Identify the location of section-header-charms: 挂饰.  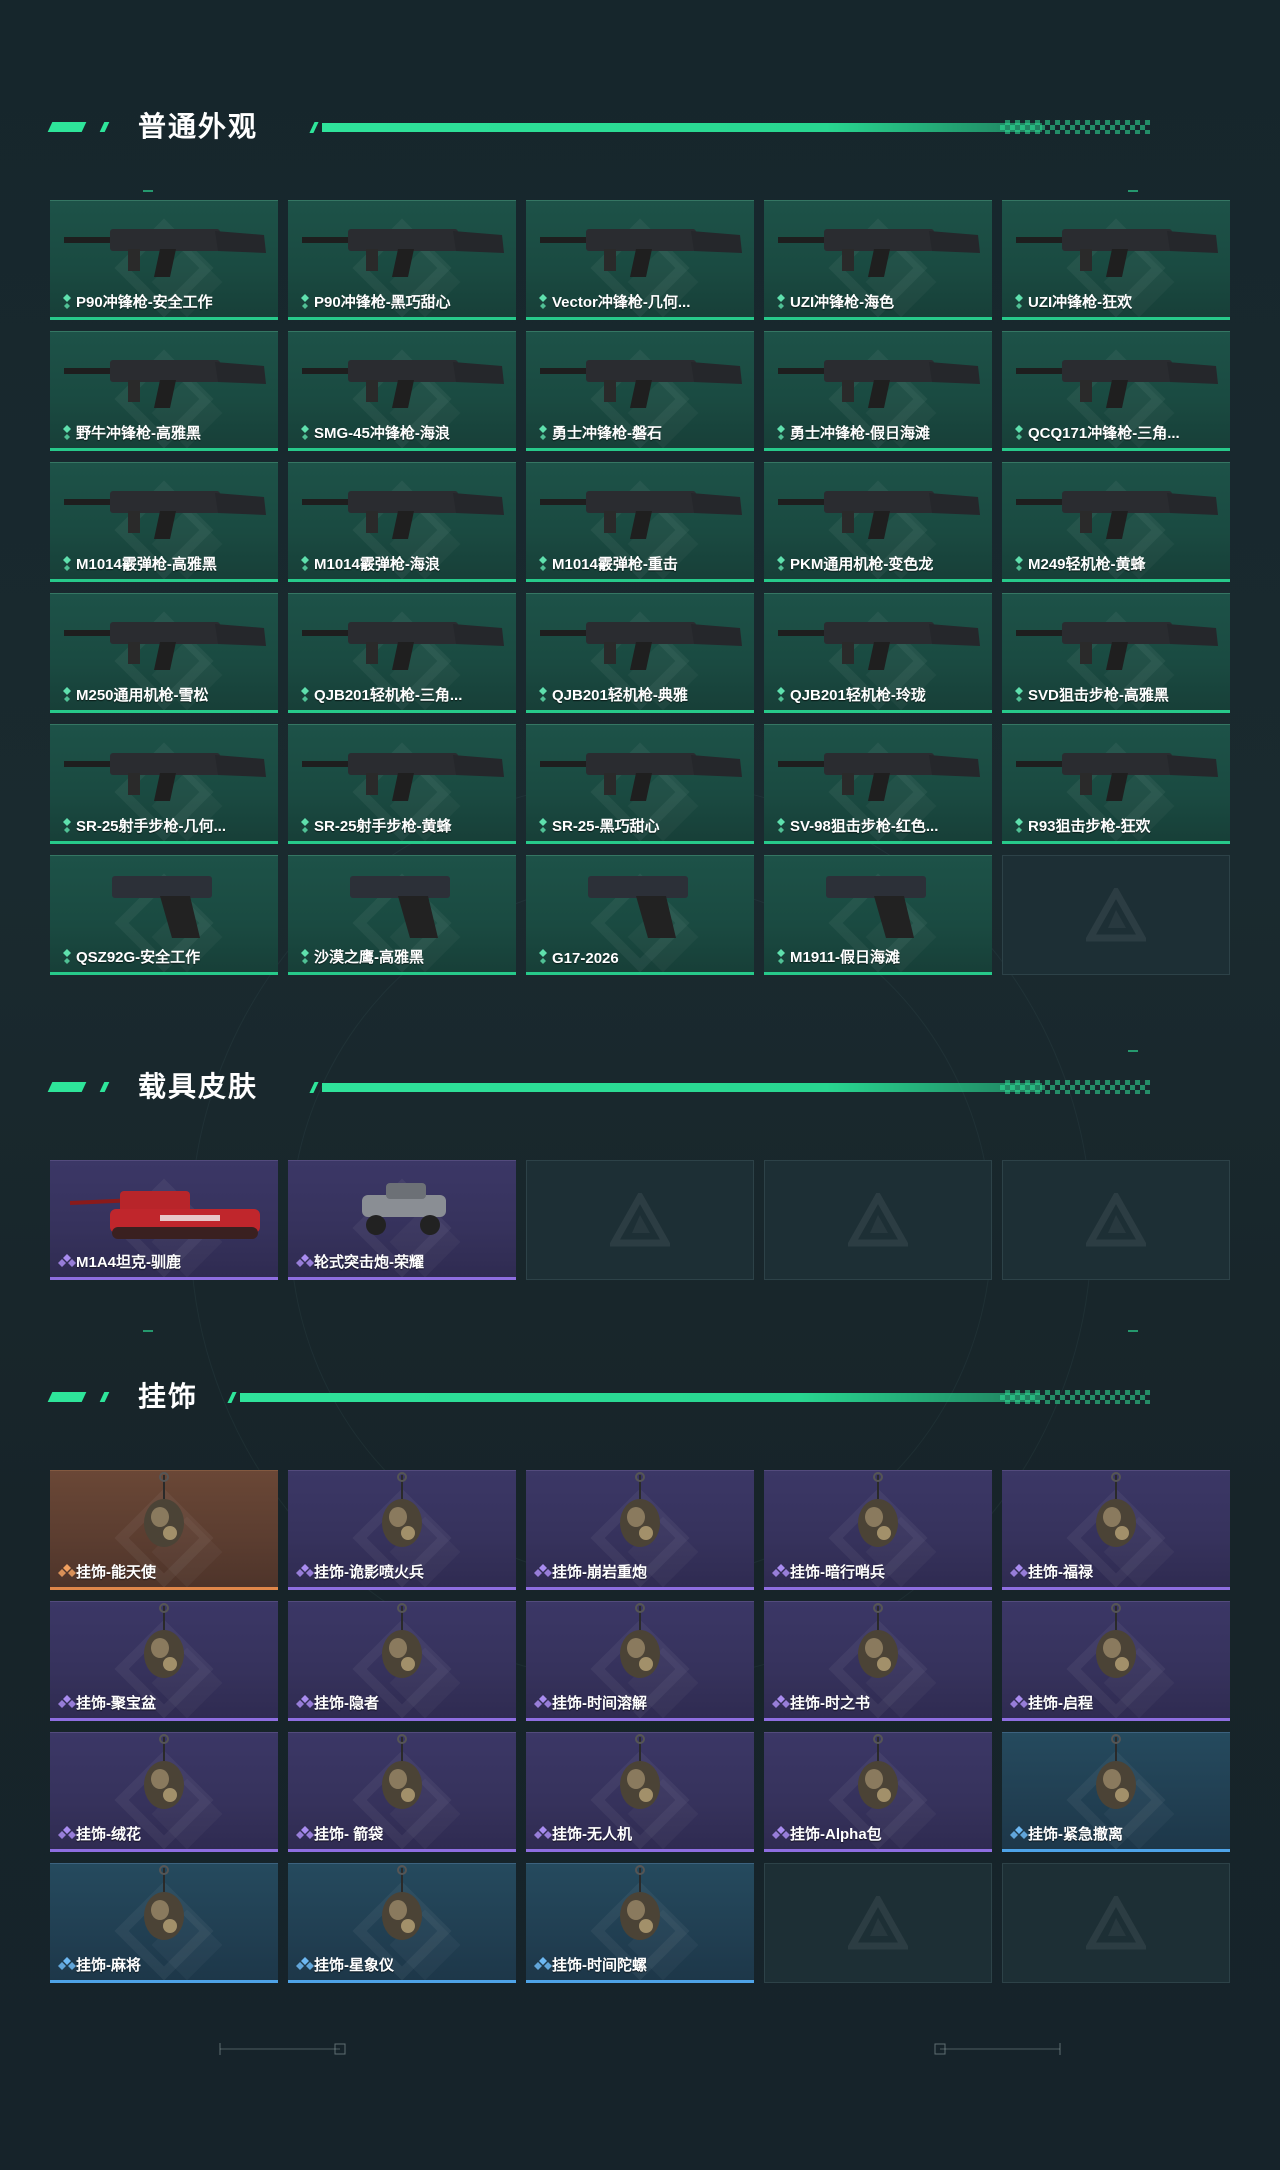
(623, 1397).